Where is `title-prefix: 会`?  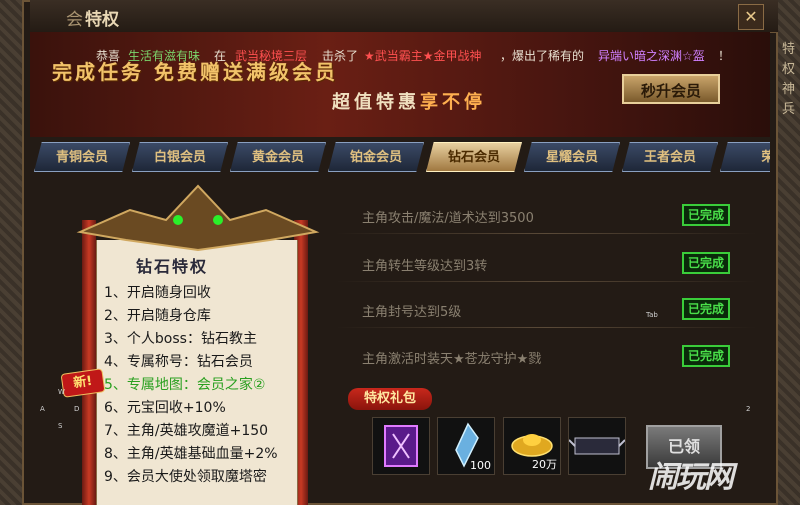
title-prefix: 会 is located at coordinates (74, 20).